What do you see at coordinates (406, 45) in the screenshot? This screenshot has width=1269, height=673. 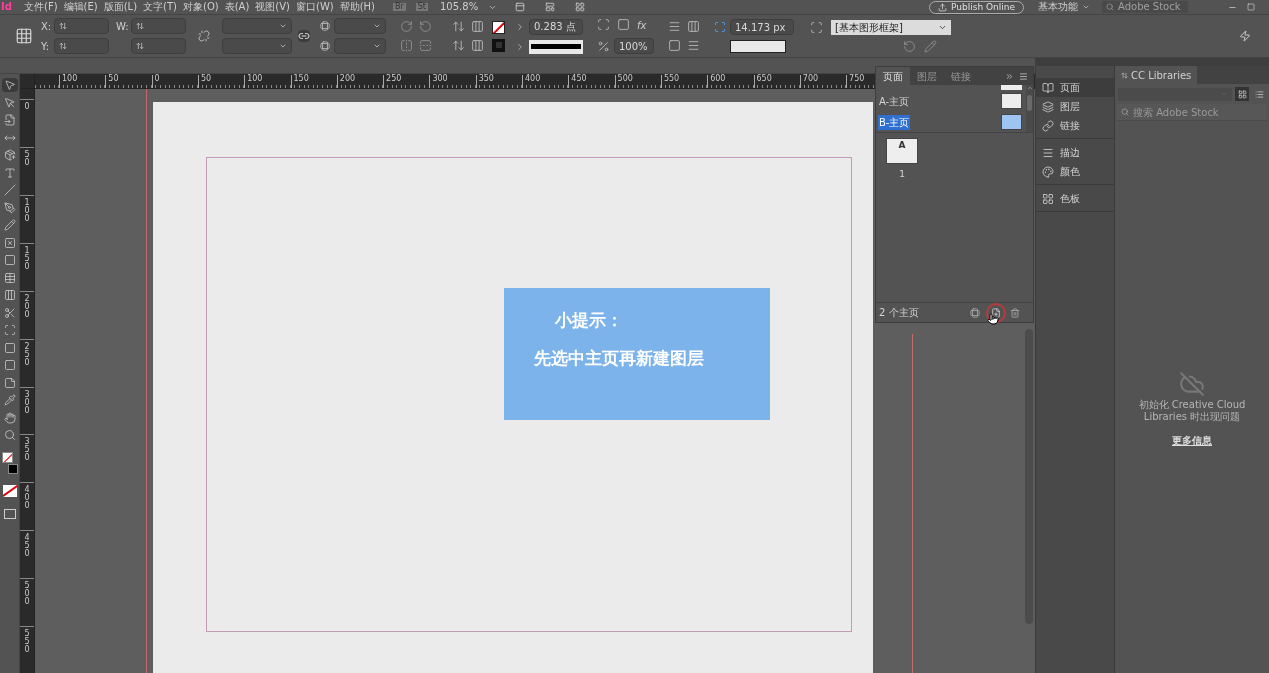 I see `flip-horizontal-icon` at bounding box center [406, 45].